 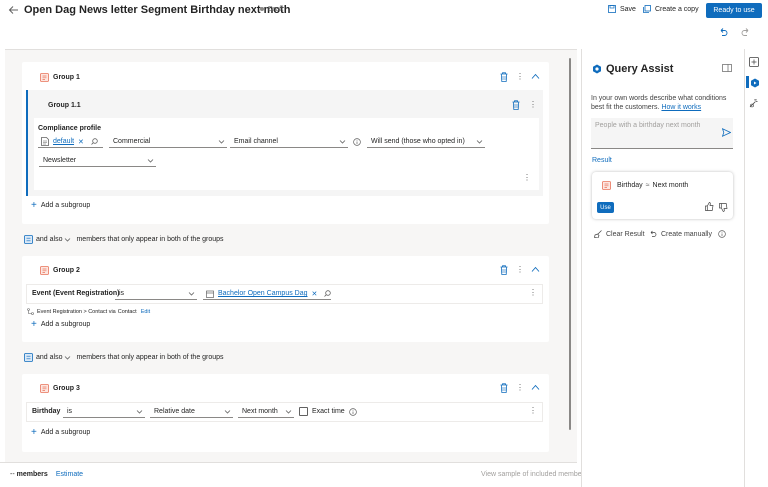 What do you see at coordinates (76, 293) in the screenshot?
I see `condition-attribute: Event (Event Registration)` at bounding box center [76, 293].